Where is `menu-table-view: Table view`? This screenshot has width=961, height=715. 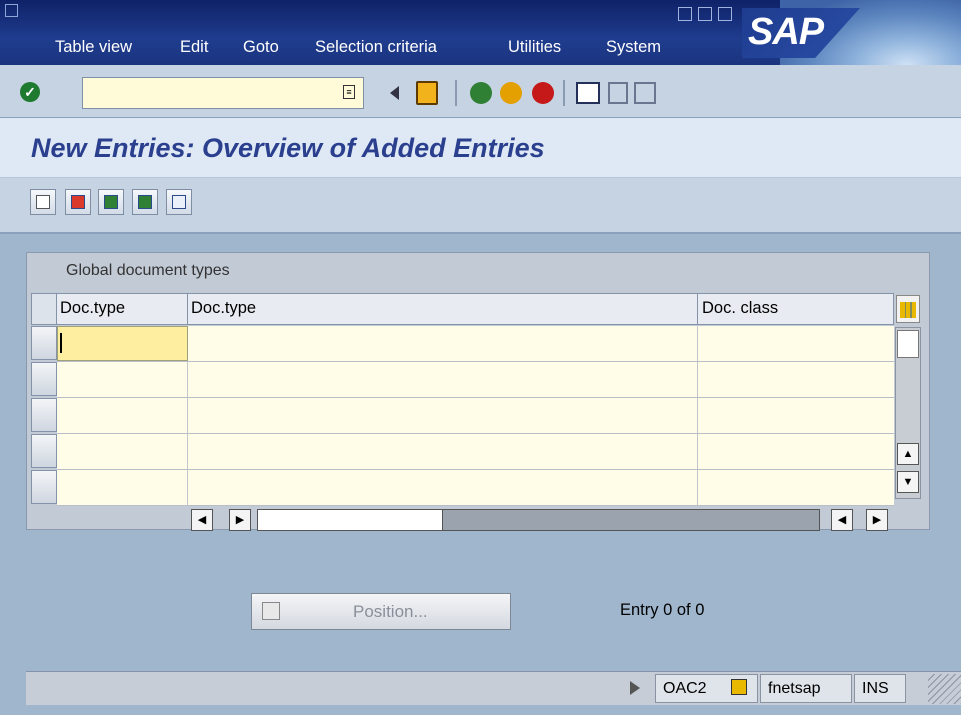
menu-table-view: Table view is located at coordinates (93, 47).